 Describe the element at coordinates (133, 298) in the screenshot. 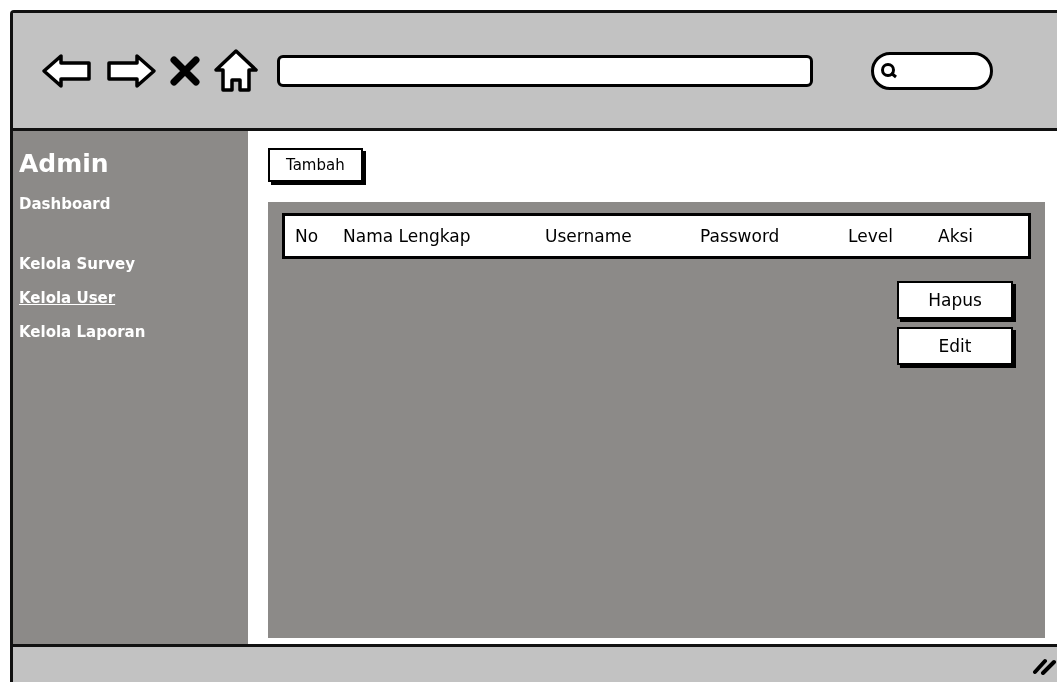

I see `sidebar-link: Kelola User` at that location.